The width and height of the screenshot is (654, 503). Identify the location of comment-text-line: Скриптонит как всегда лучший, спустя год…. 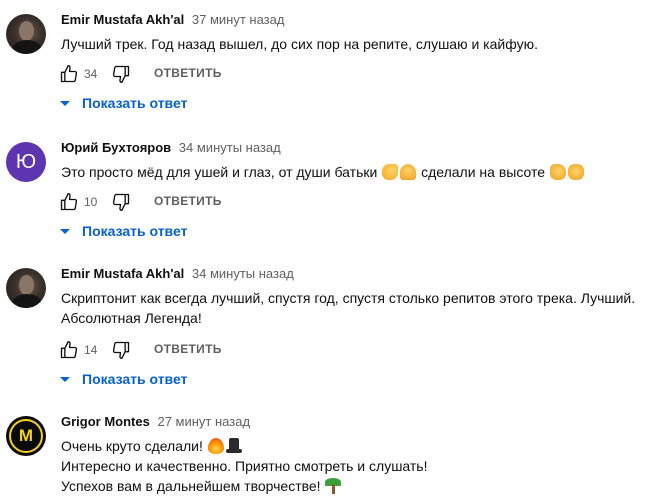
(348, 298).